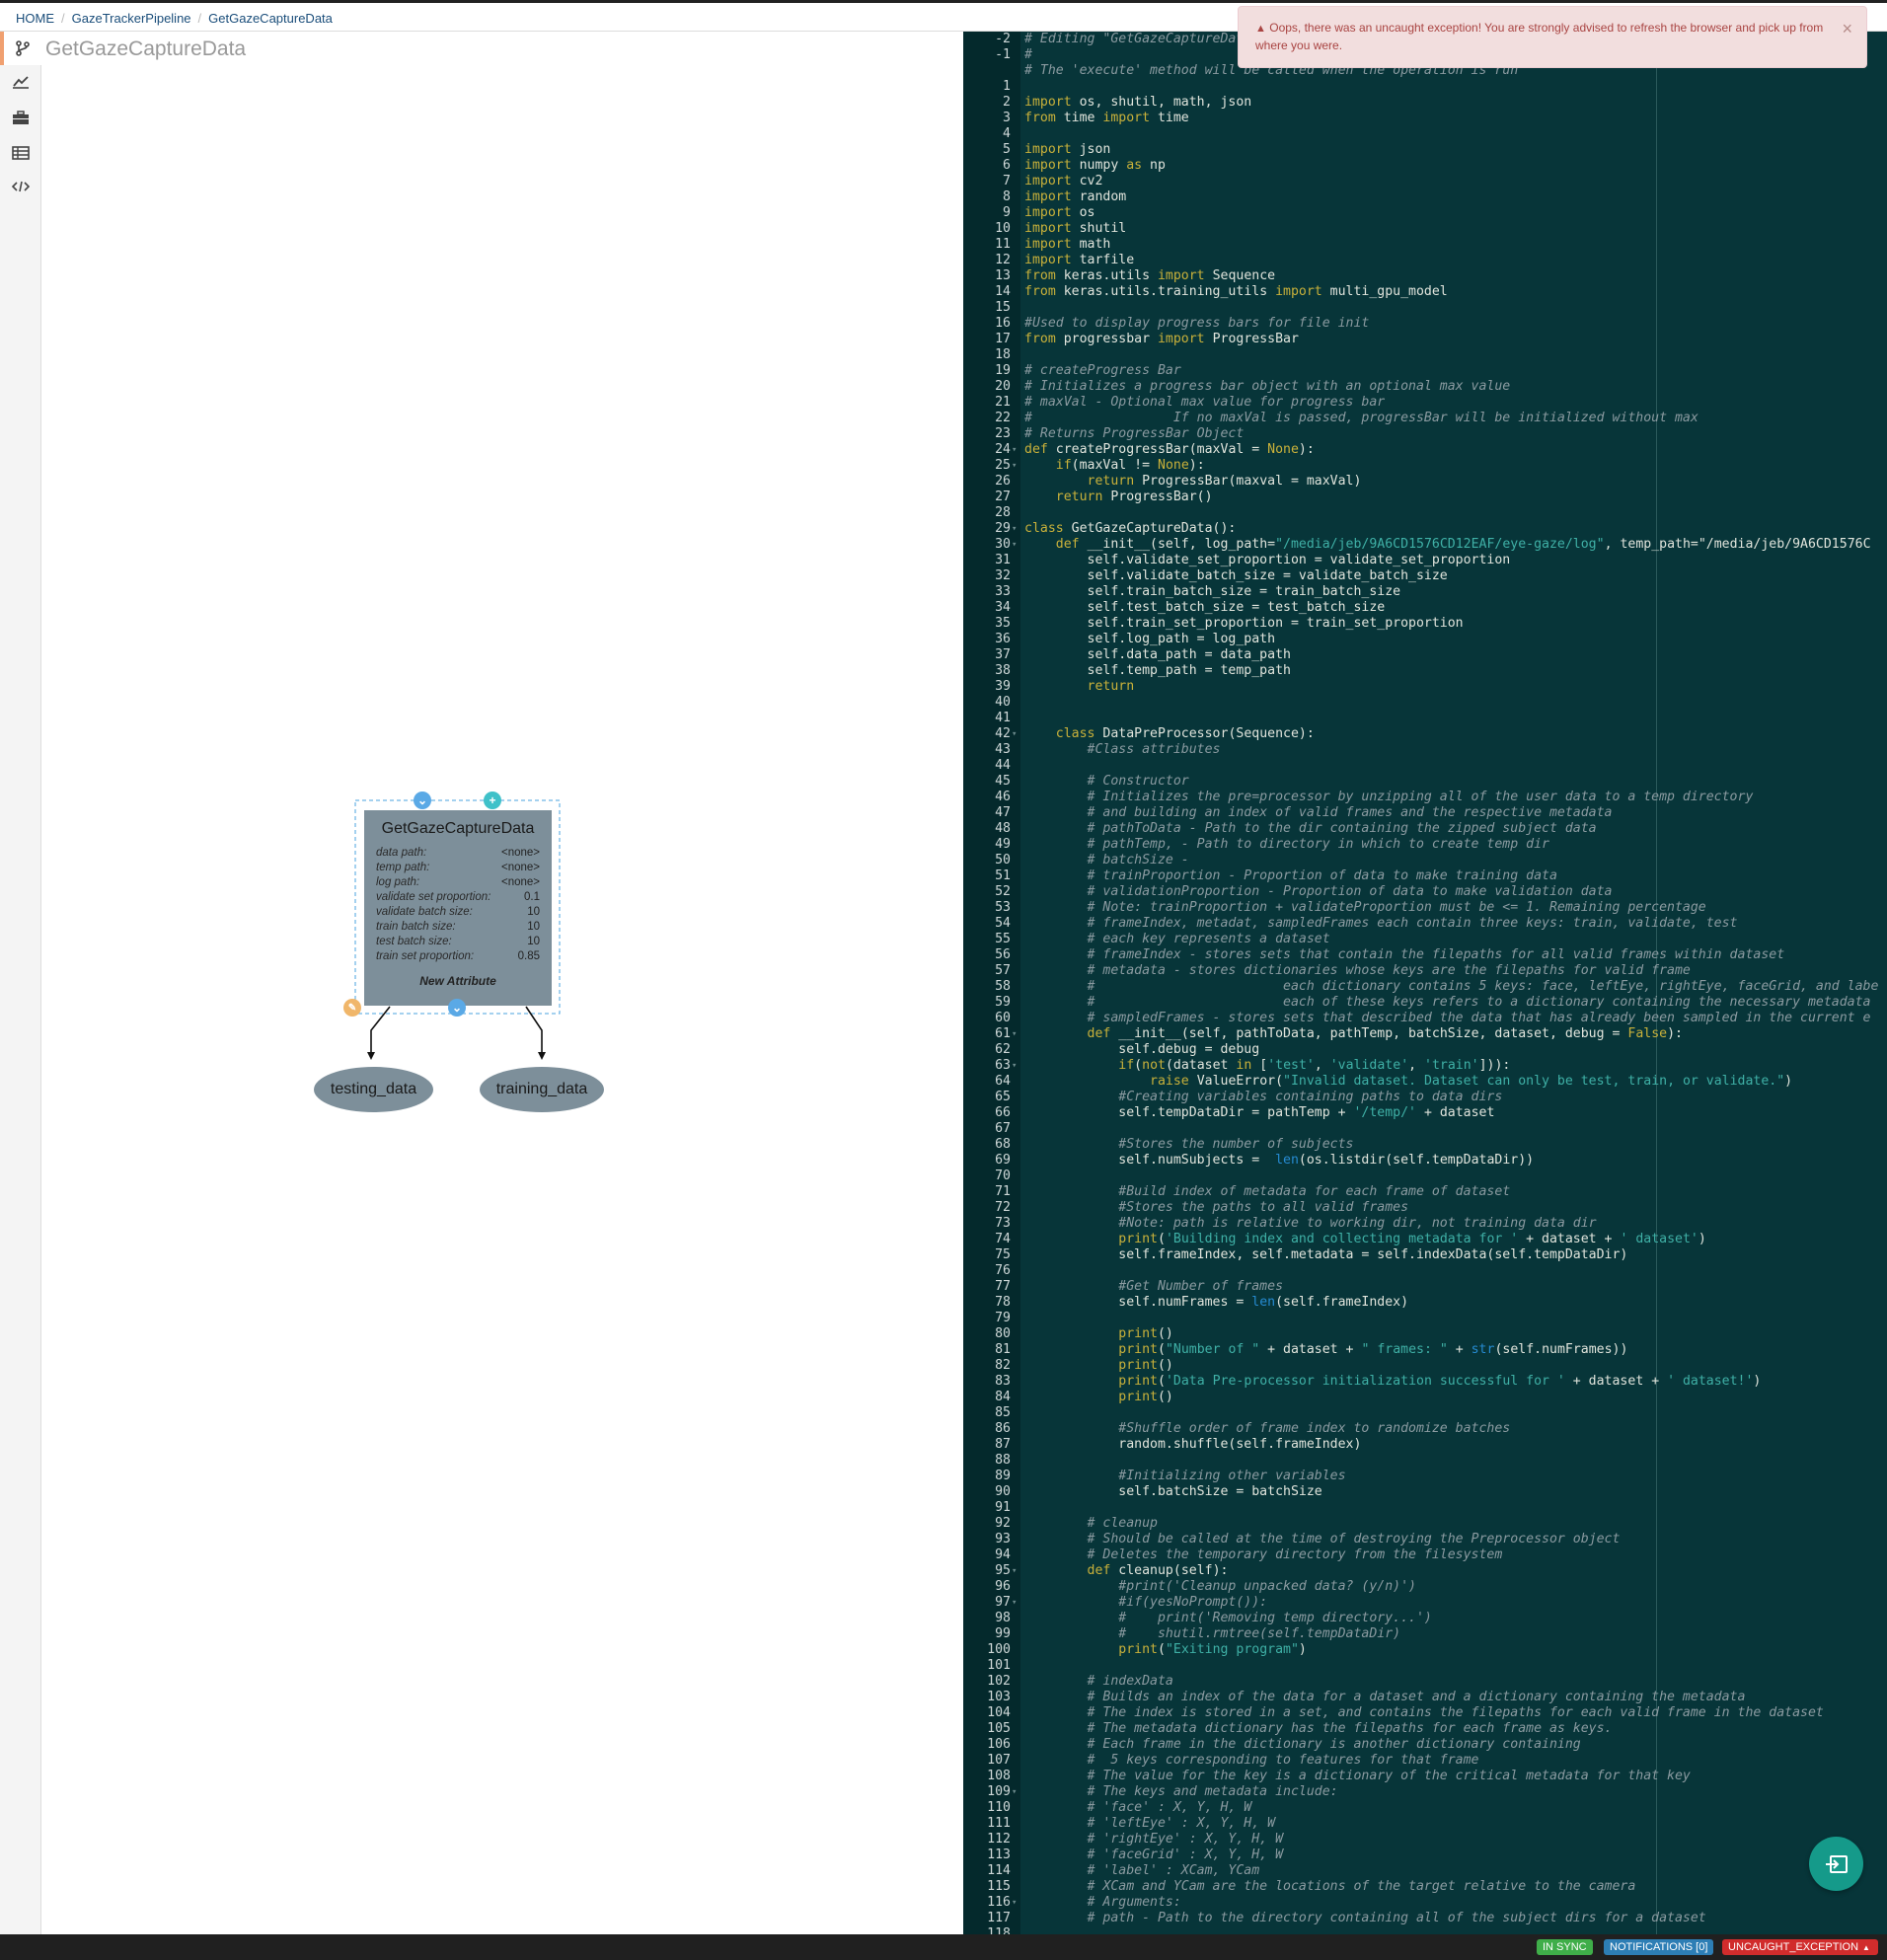  Describe the element at coordinates (1425, 734) in the screenshot. I see `code-line: 42 ▾ class DataPreProcessor(Sequence):` at that location.